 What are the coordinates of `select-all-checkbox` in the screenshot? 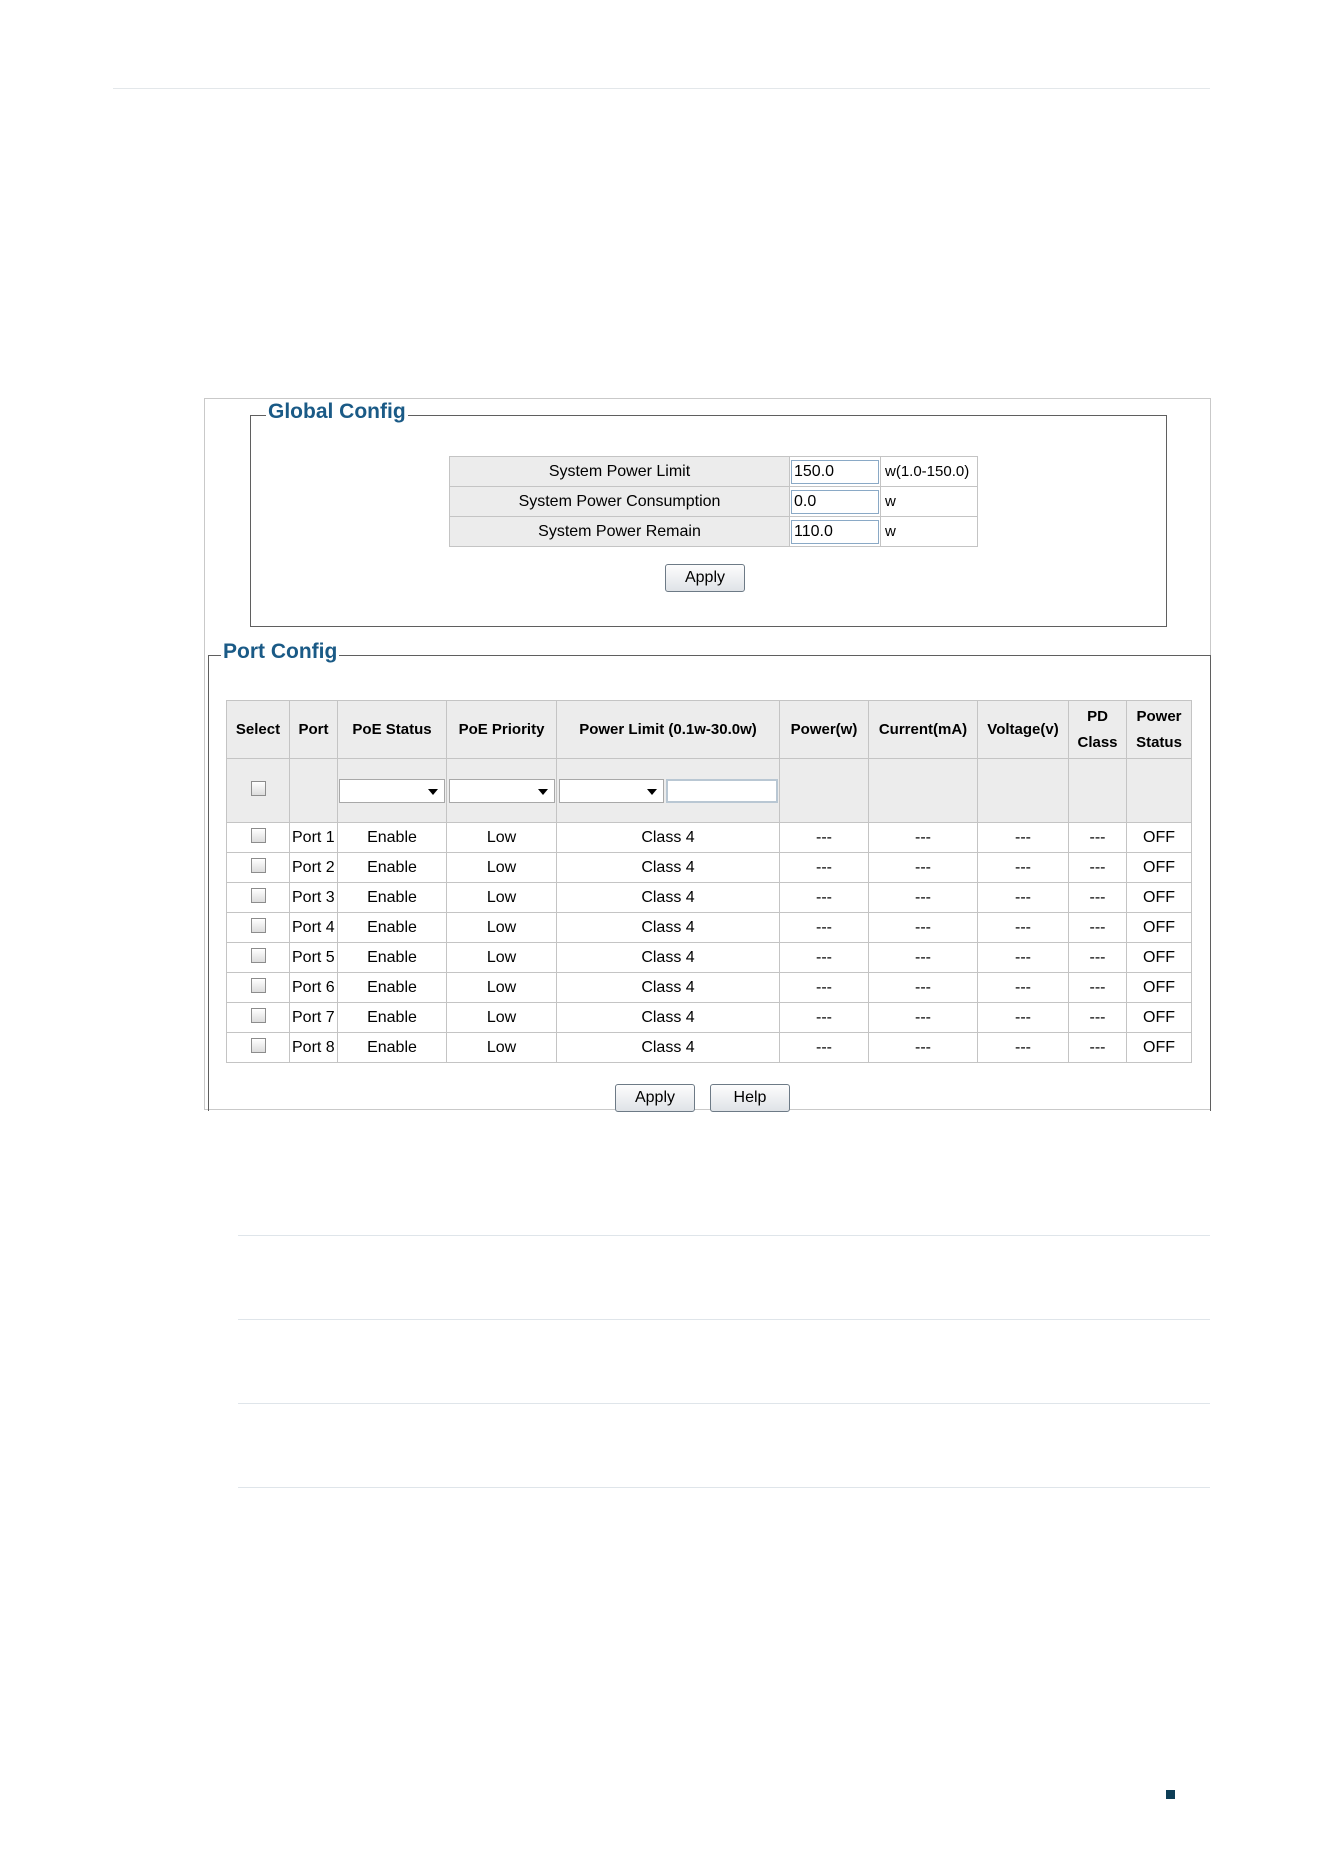 It's located at (258, 788).